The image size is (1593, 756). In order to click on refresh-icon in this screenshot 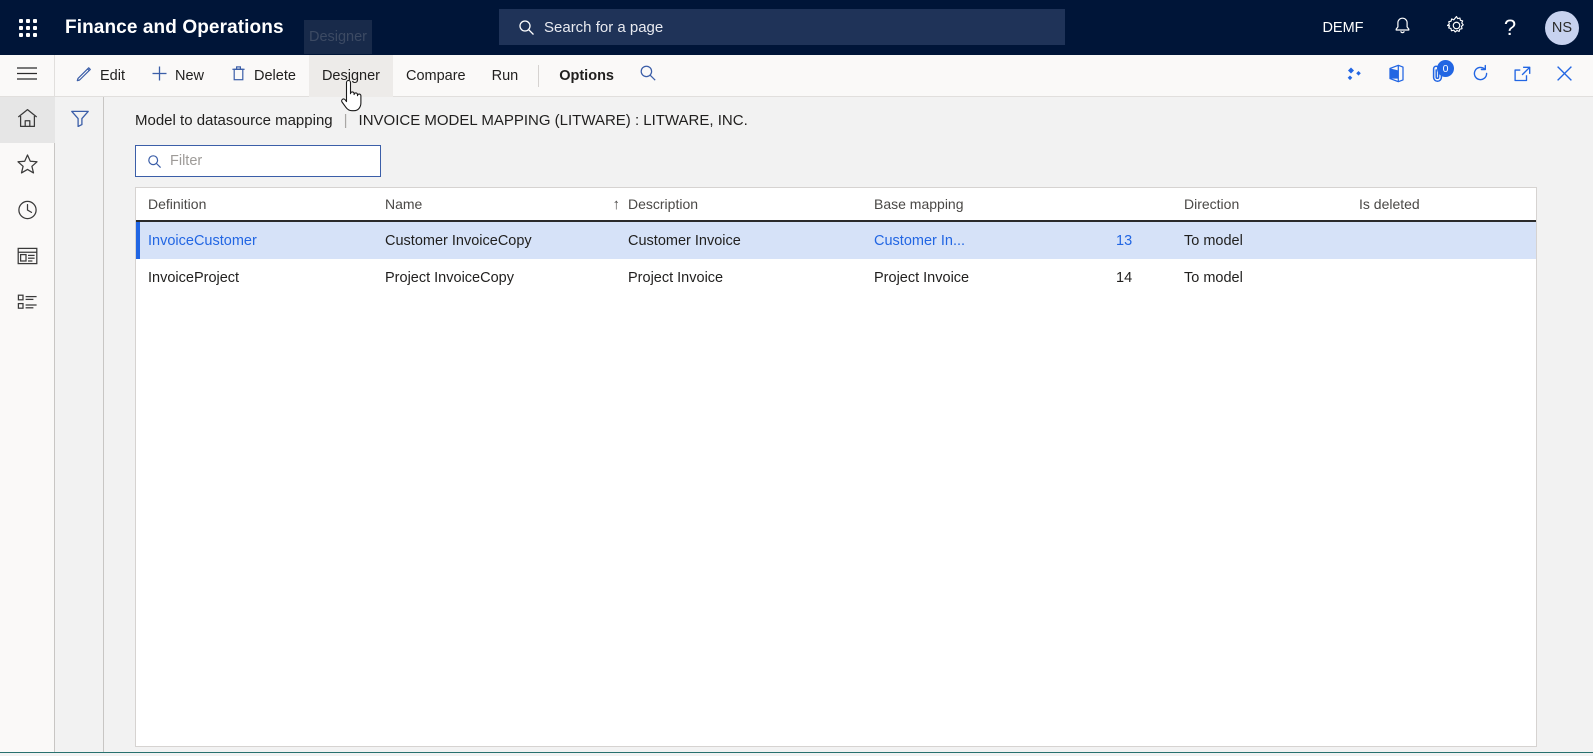, I will do `click(1480, 76)`.